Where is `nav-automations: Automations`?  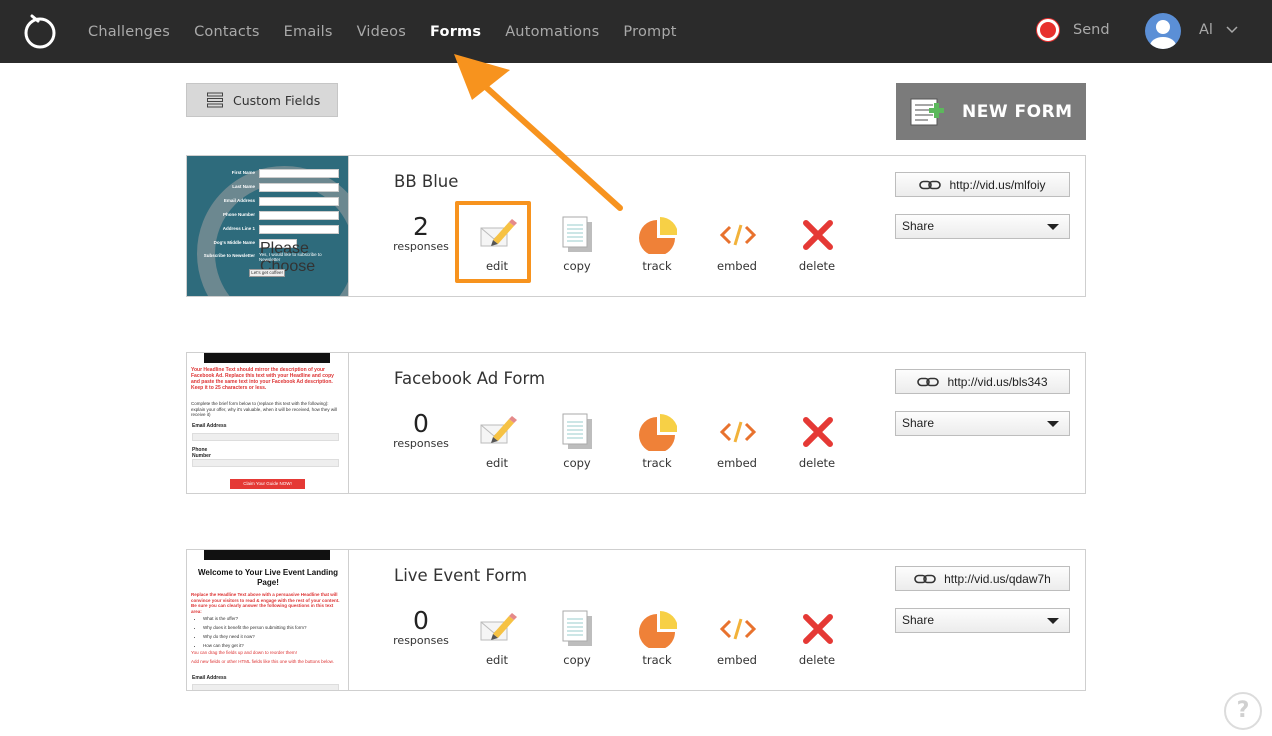
nav-automations: Automations is located at coordinates (552, 32).